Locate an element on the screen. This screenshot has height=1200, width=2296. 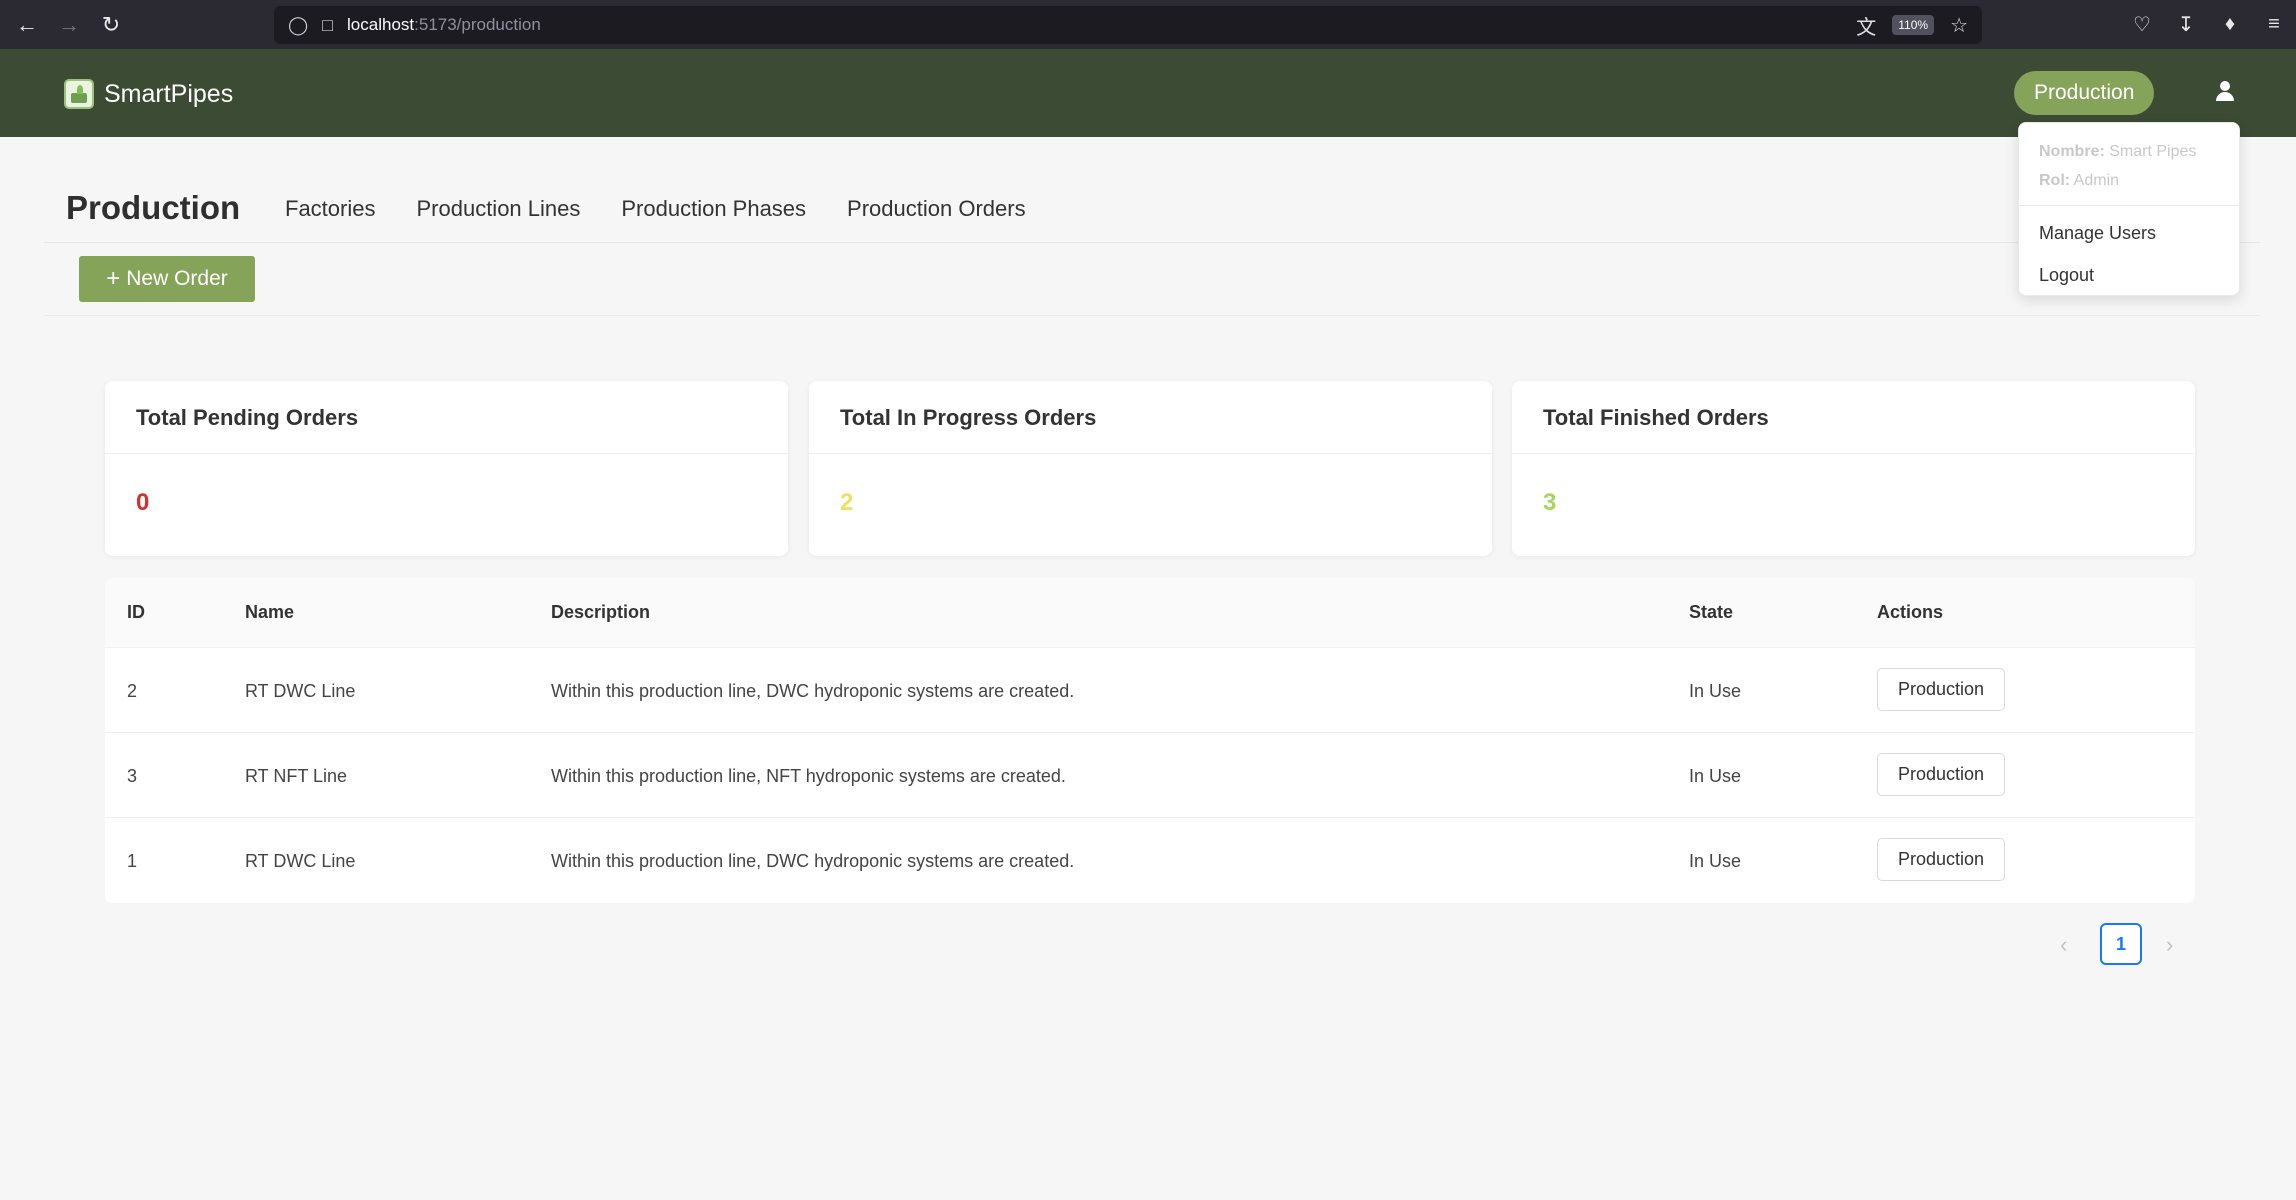
tab-production-lines: Production Lines is located at coordinates (498, 209).